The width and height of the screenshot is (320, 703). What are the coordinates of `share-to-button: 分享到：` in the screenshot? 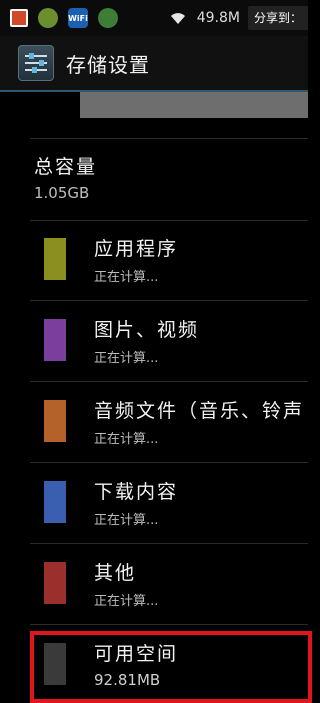 It's located at (277, 18).